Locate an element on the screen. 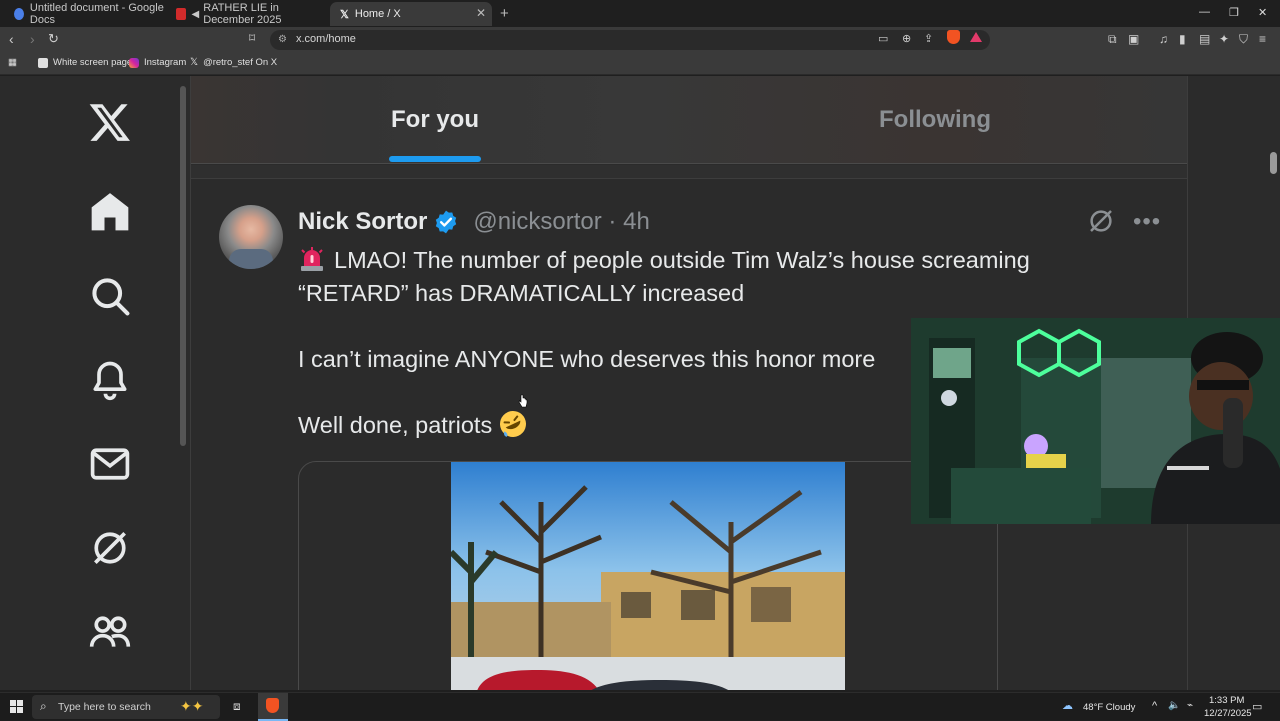 Image resolution: width=1280 pixels, height=721 pixels. bookmark-instagram: Instagram is located at coordinates (157, 62).